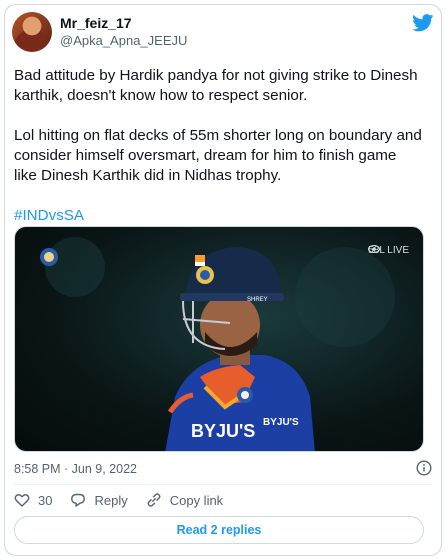  What do you see at coordinates (111, 500) in the screenshot?
I see `reply-label: Reply` at bounding box center [111, 500].